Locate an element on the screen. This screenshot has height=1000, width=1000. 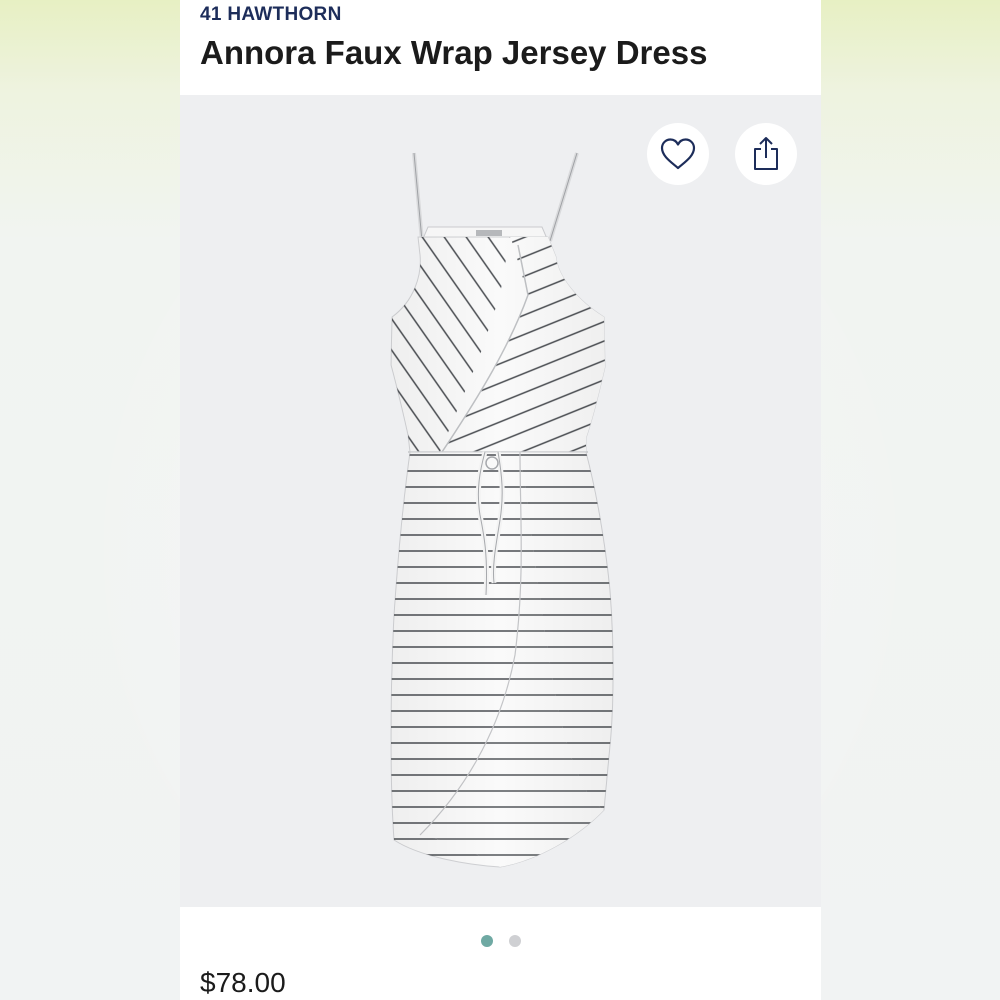
heart-icon is located at coordinates (678, 154).